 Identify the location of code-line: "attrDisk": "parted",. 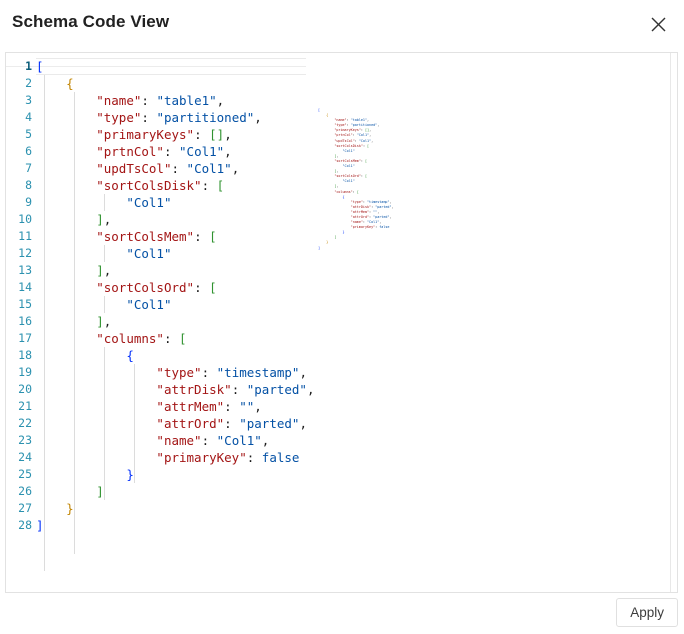
(174, 389).